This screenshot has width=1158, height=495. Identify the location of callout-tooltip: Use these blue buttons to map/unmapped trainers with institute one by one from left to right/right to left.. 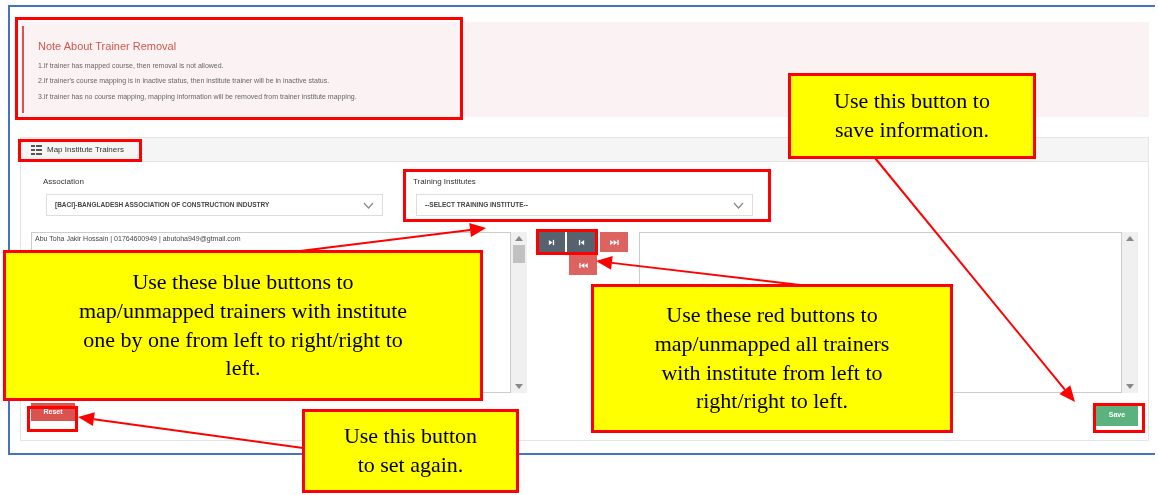
(243, 325).